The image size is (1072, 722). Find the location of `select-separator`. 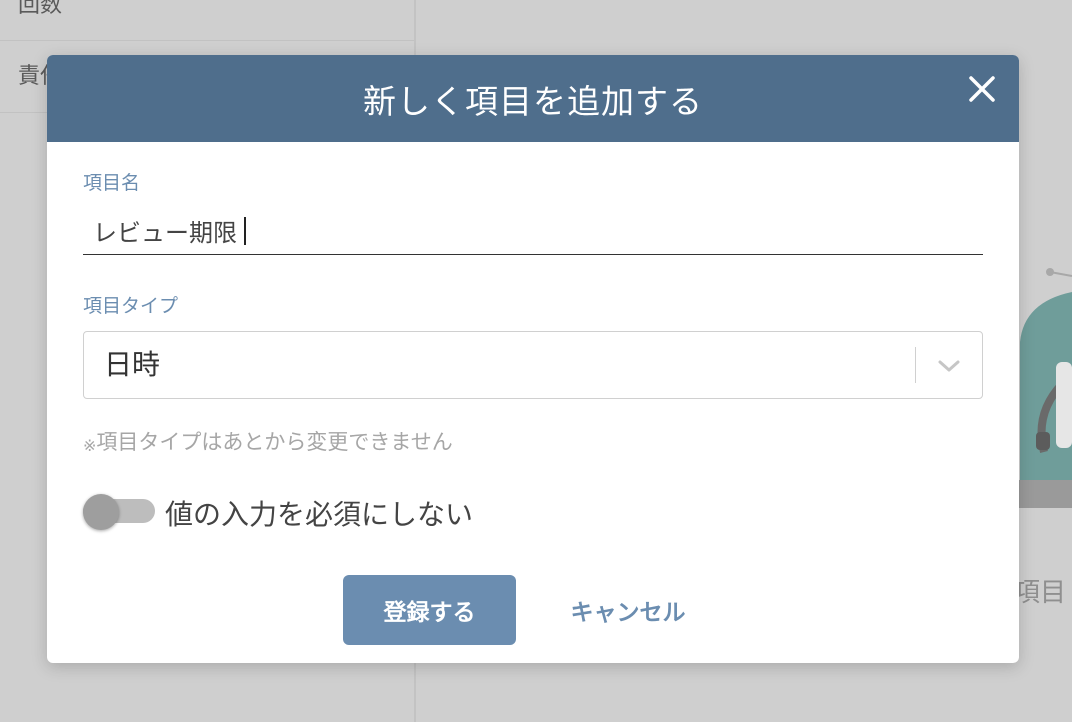

select-separator is located at coordinates (915, 365).